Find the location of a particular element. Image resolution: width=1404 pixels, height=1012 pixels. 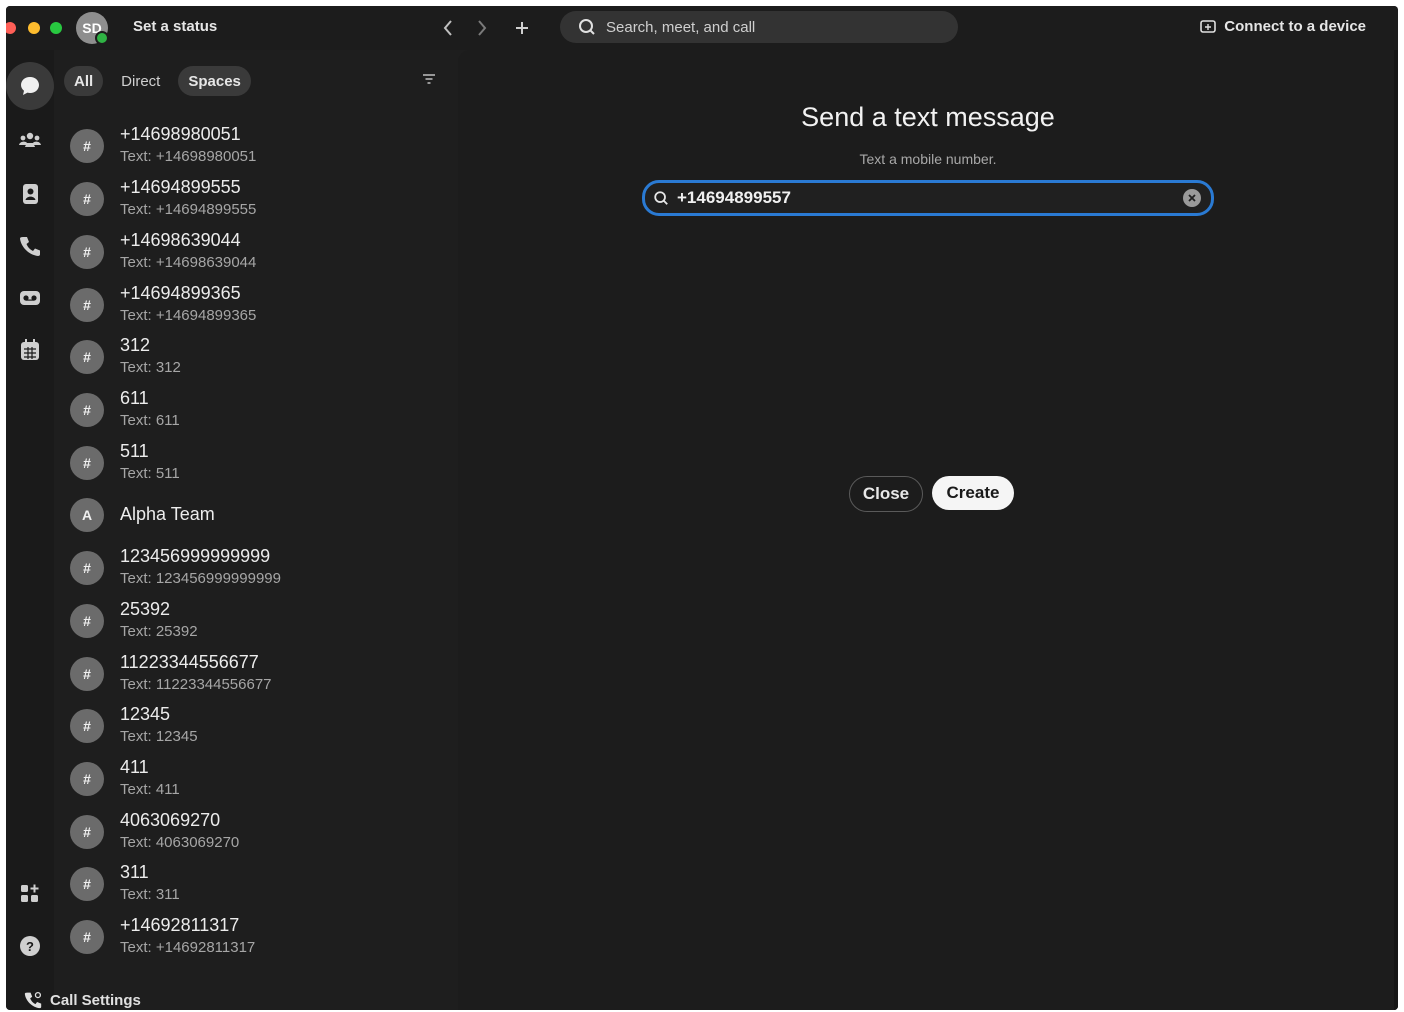

forward-button is located at coordinates (482, 28).